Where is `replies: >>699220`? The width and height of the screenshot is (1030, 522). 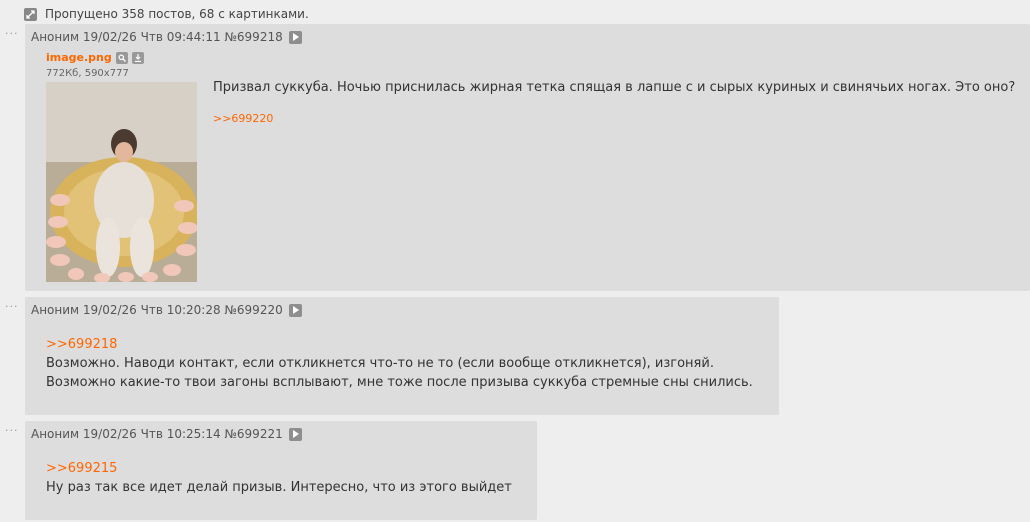
replies: >>699220 is located at coordinates (243, 118).